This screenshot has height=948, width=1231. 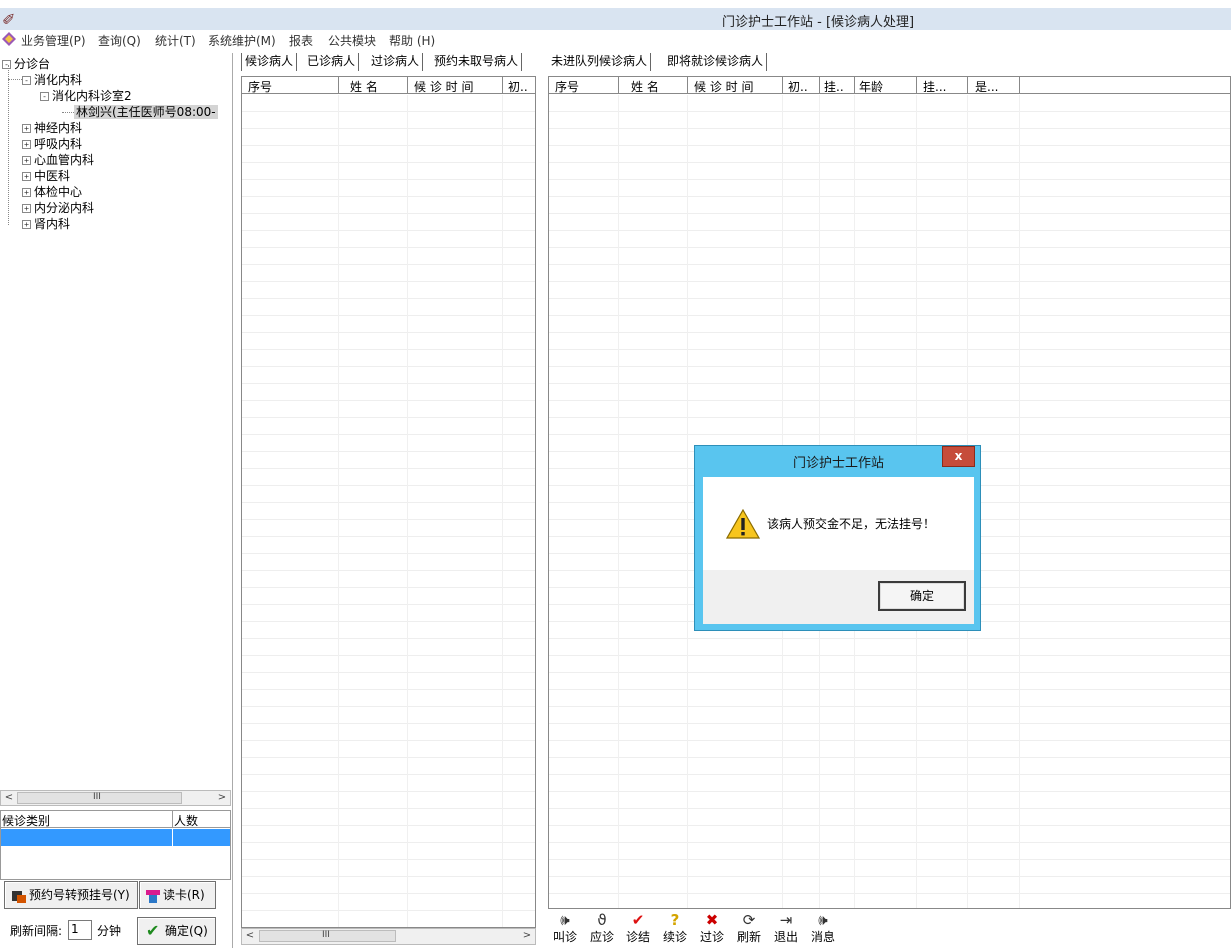 I want to click on dialog-body: 该病人预交金不足，无法挂号！ 确定, so click(x=838, y=550).